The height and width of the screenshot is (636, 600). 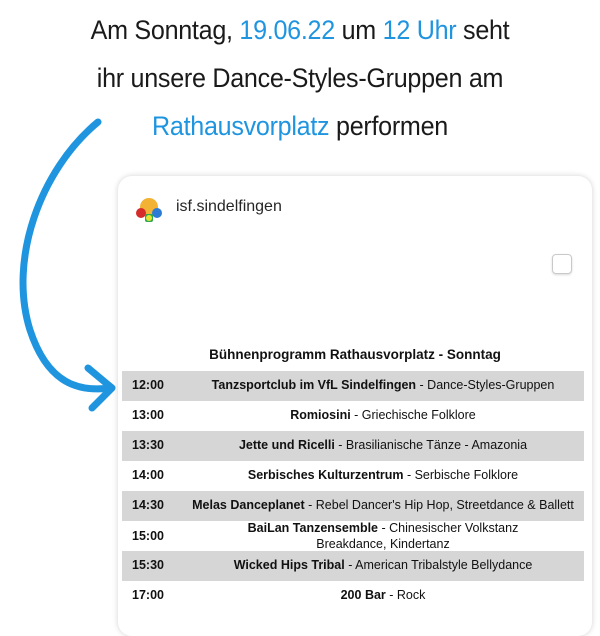 What do you see at coordinates (461, 475) in the screenshot?
I see `act-detail: - Serbische Folklore` at bounding box center [461, 475].